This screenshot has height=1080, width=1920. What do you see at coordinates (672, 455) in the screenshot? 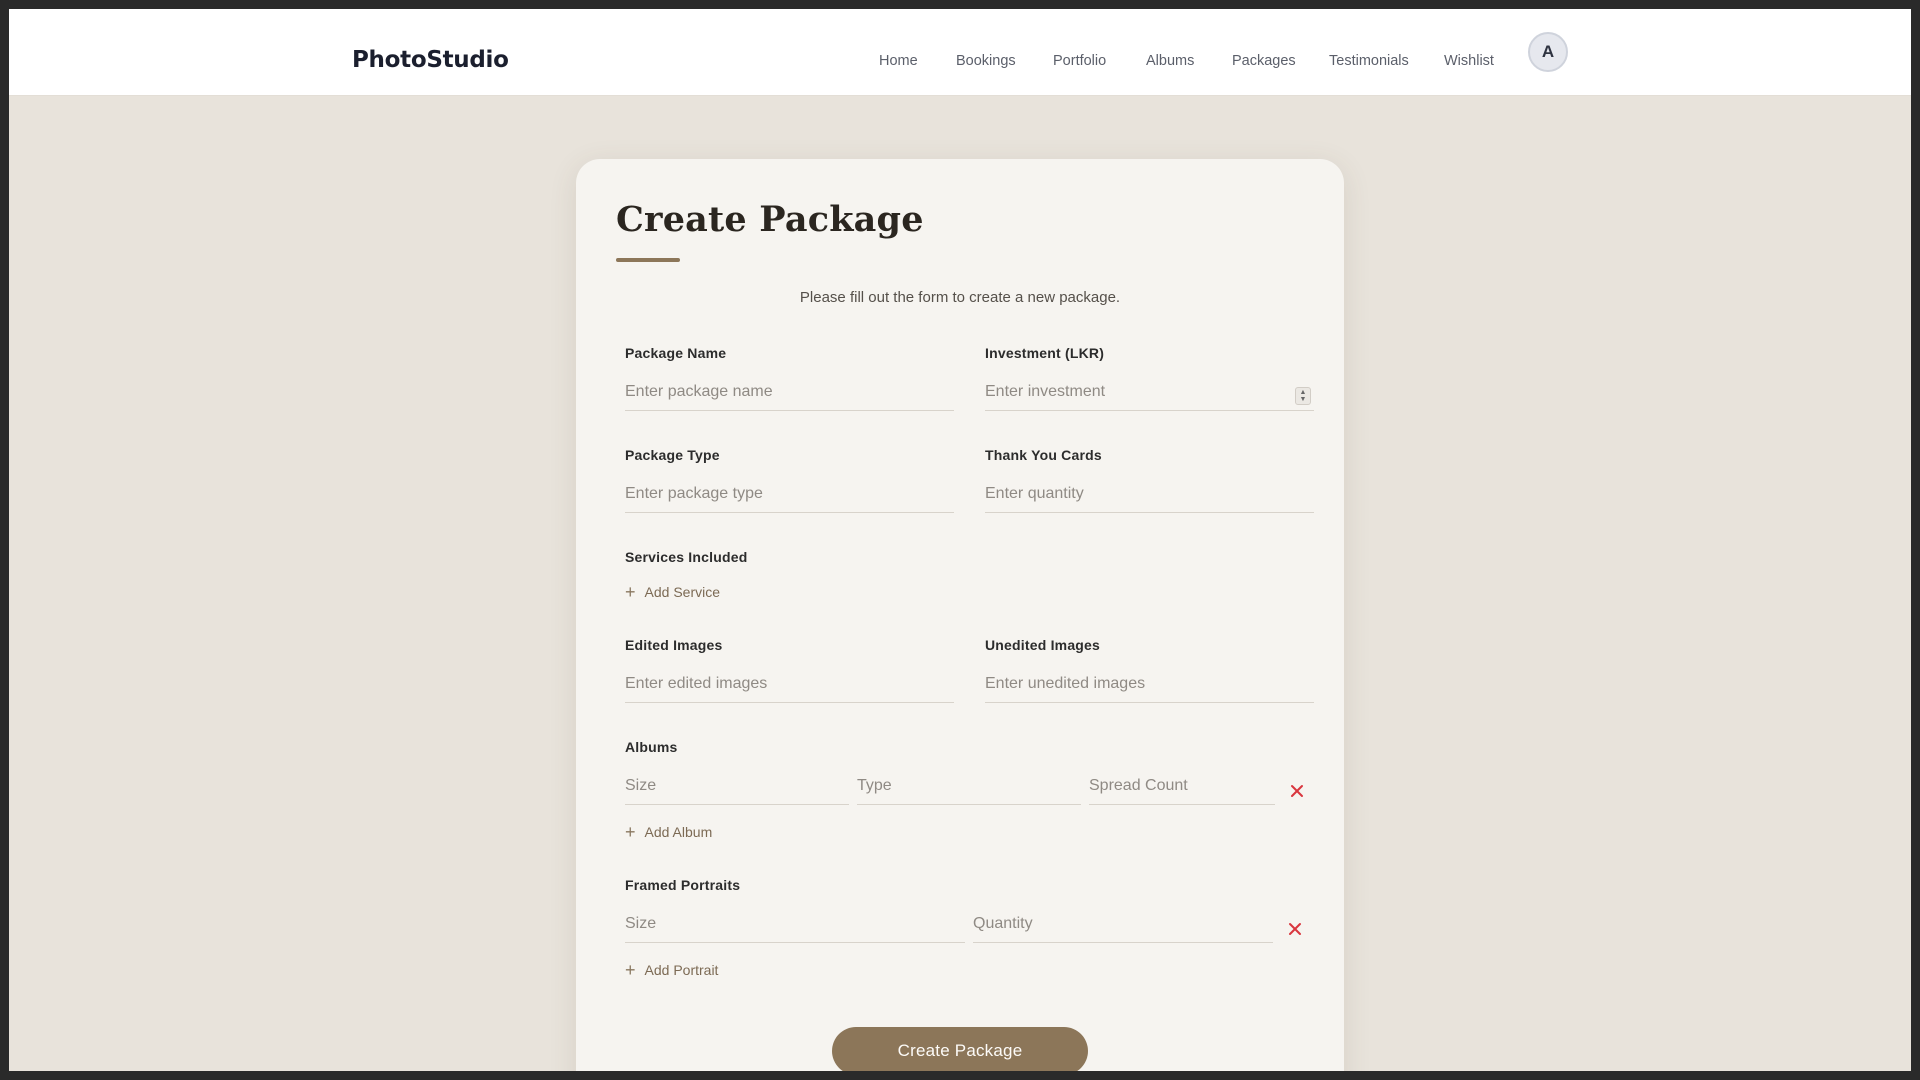
I see `package-type-label: Package Type` at bounding box center [672, 455].